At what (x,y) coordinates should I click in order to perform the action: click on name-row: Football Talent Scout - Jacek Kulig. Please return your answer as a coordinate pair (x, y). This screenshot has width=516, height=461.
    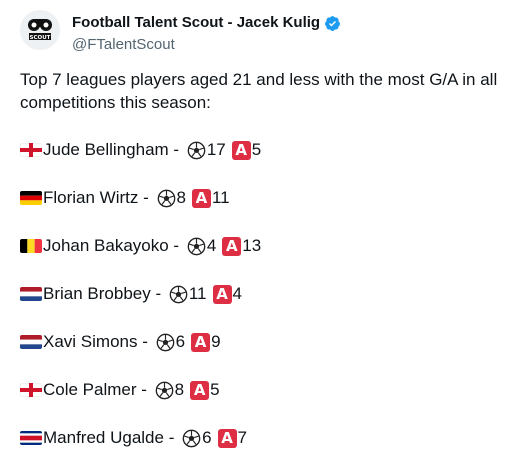
    Looking at the image, I should click on (206, 23).